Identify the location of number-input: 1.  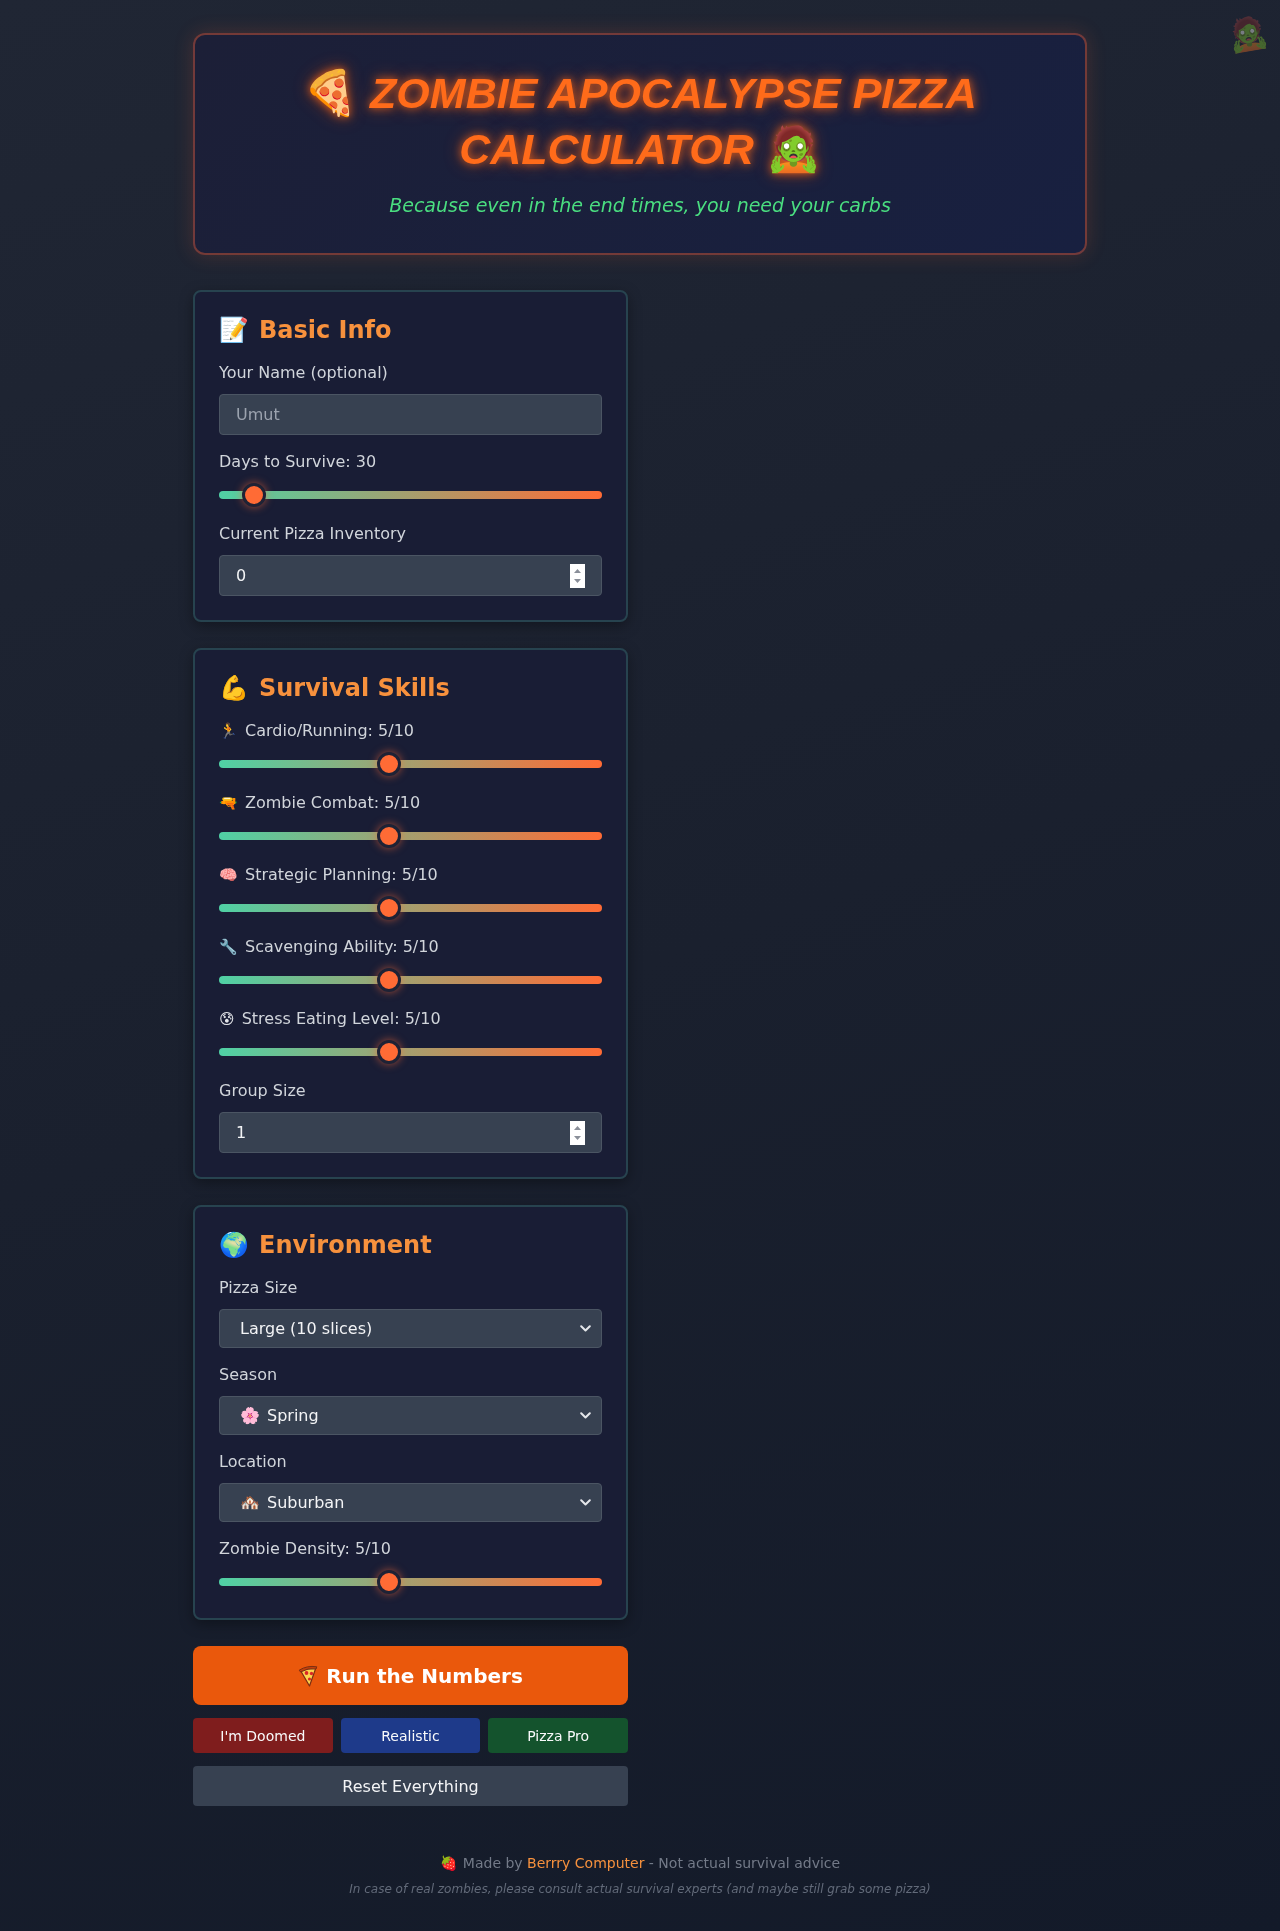
(410, 1132).